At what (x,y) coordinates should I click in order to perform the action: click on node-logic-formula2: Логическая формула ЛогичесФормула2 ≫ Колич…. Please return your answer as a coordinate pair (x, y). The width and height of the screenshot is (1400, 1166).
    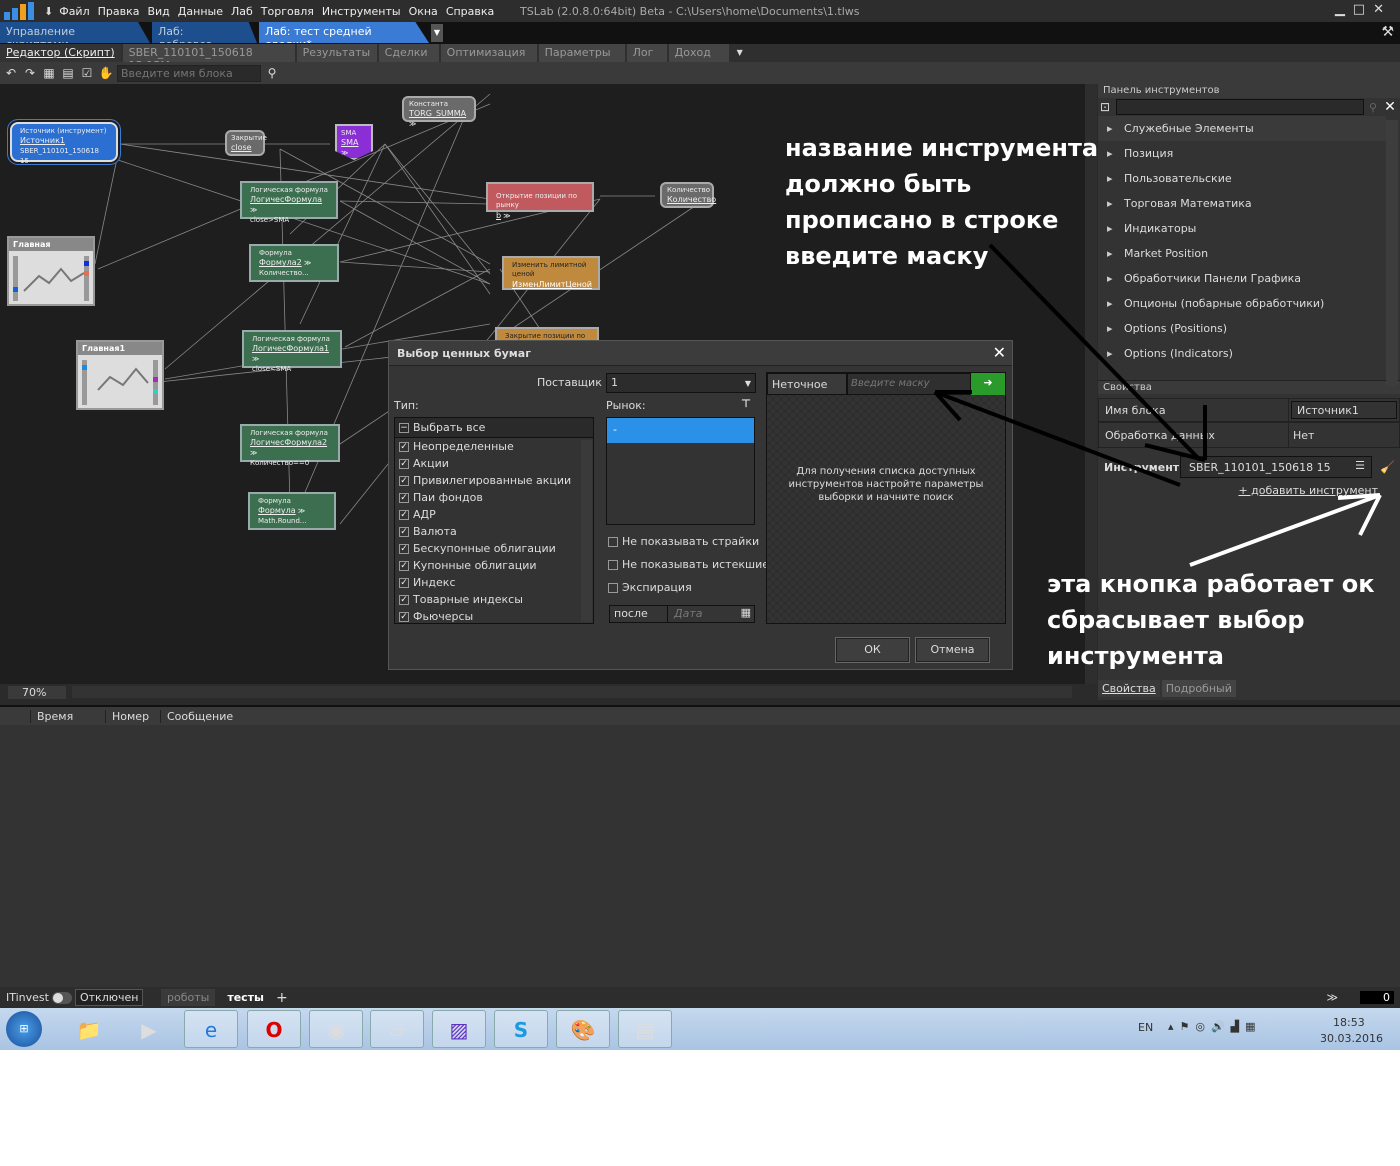
    Looking at the image, I should click on (290, 445).